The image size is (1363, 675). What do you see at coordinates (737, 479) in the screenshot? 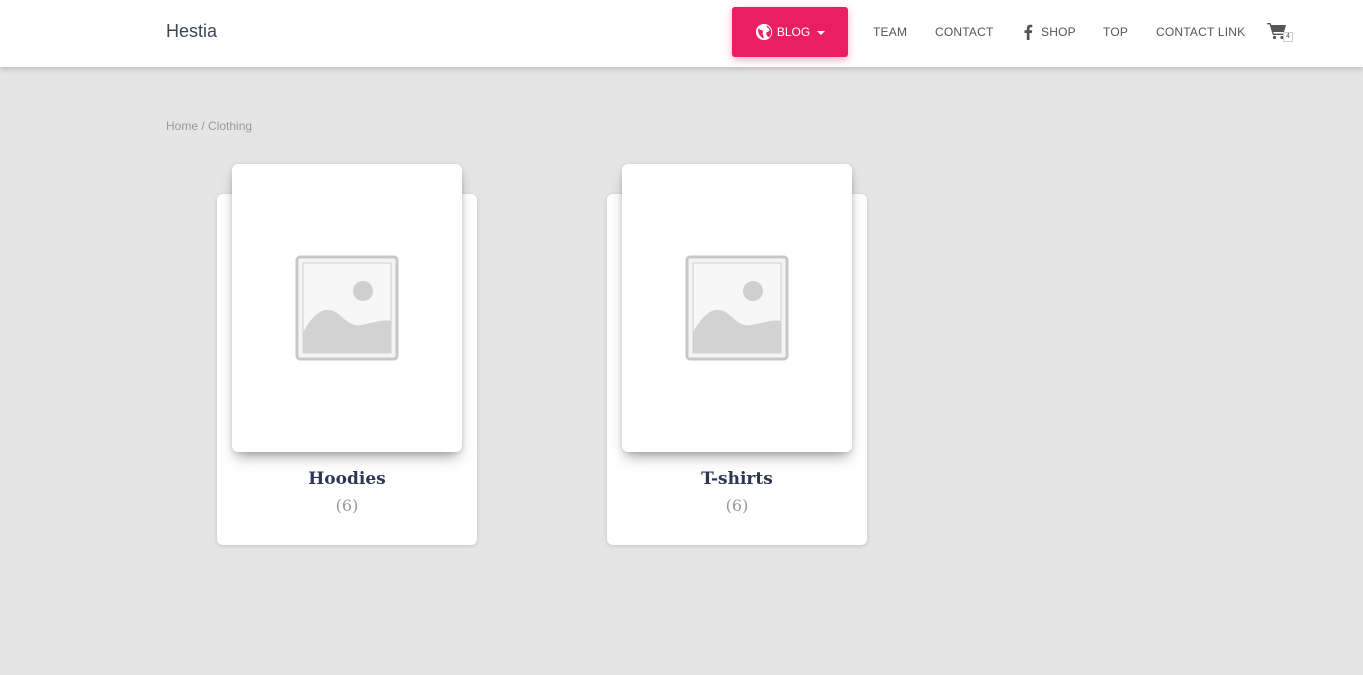
I see `category-title: T-shirts` at bounding box center [737, 479].